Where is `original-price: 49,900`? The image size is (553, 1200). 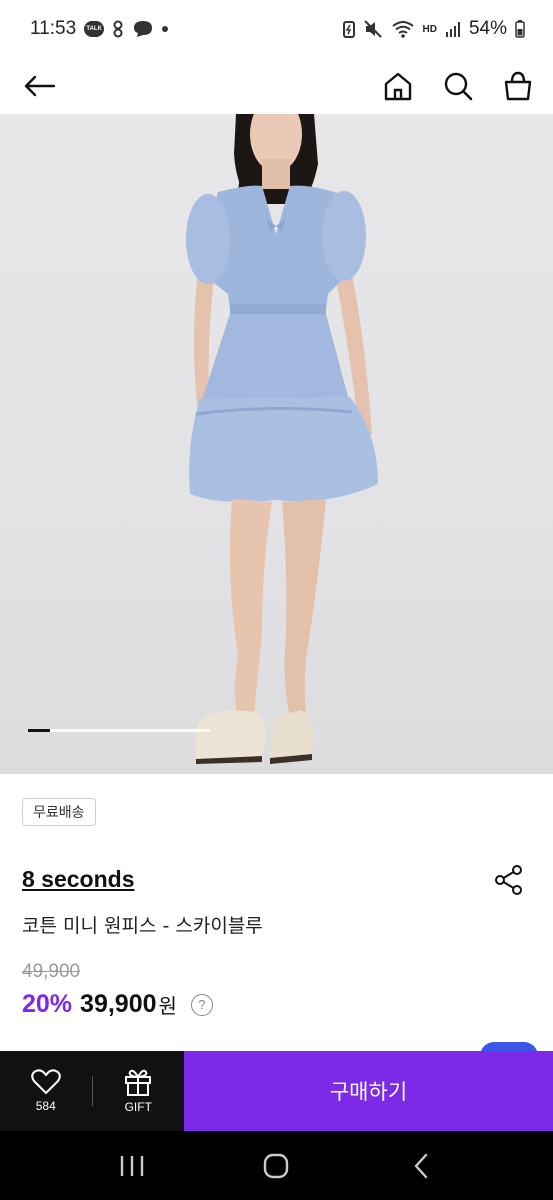
original-price: 49,900 is located at coordinates (51, 971).